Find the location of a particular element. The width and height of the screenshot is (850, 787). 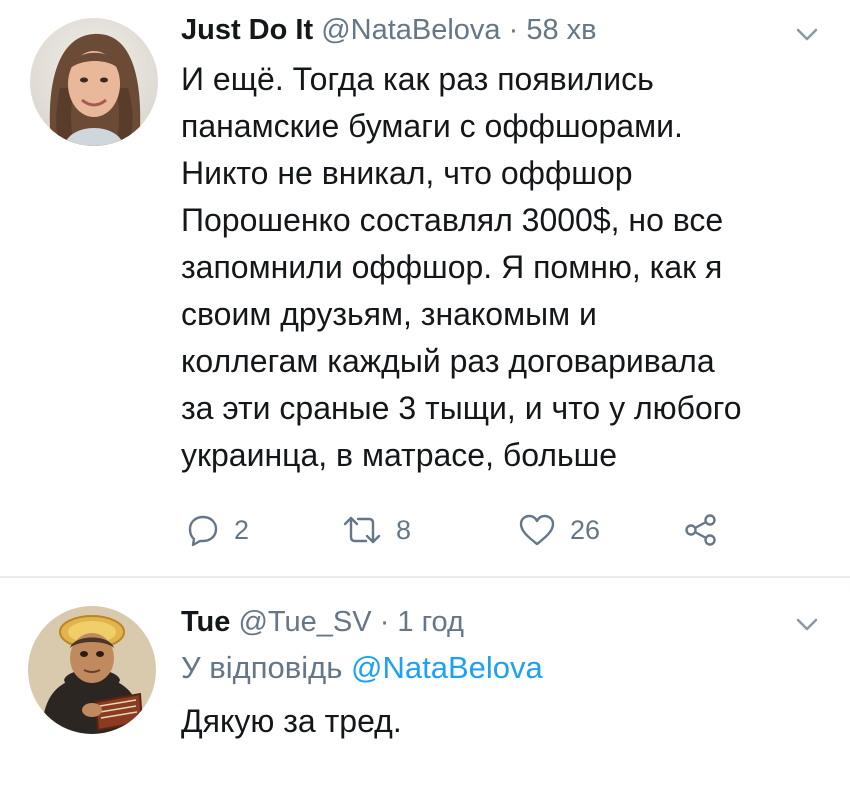

tweet-text-line: украинца, в матрасе, больше is located at coordinates (399, 455).